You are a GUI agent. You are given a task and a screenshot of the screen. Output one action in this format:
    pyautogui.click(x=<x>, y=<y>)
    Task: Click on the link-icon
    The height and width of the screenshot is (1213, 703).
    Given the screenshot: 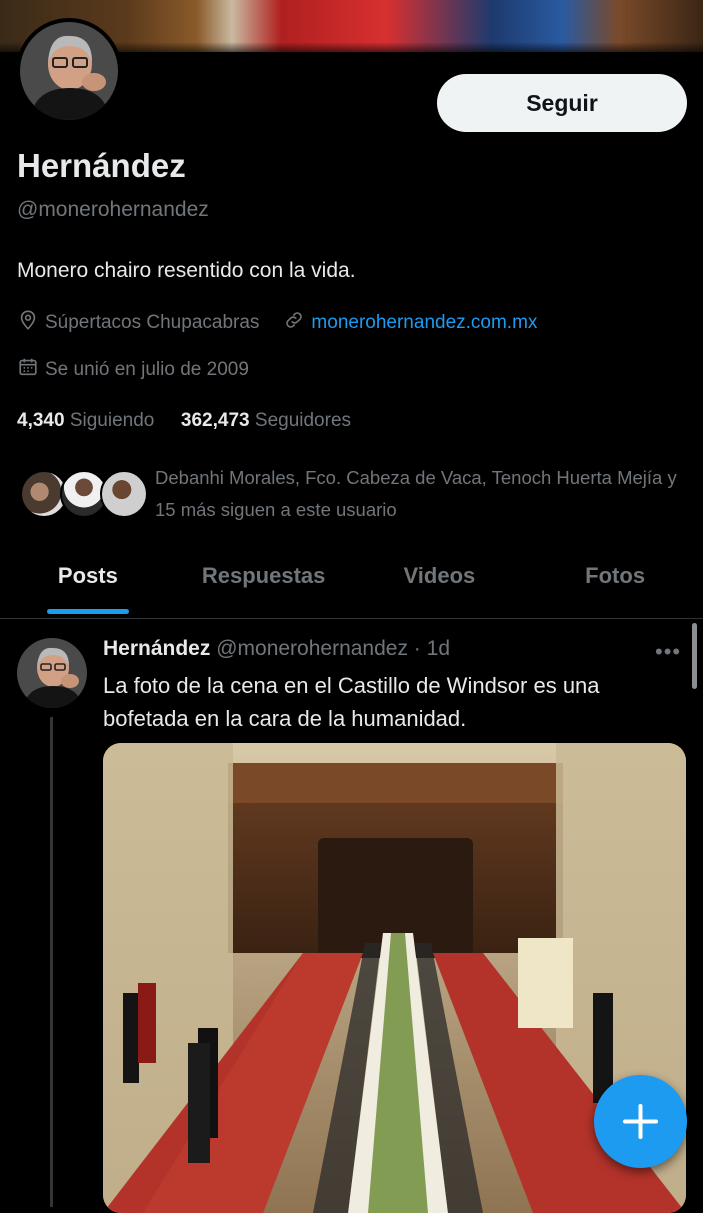 What is the action you would take?
    pyautogui.click(x=297, y=323)
    